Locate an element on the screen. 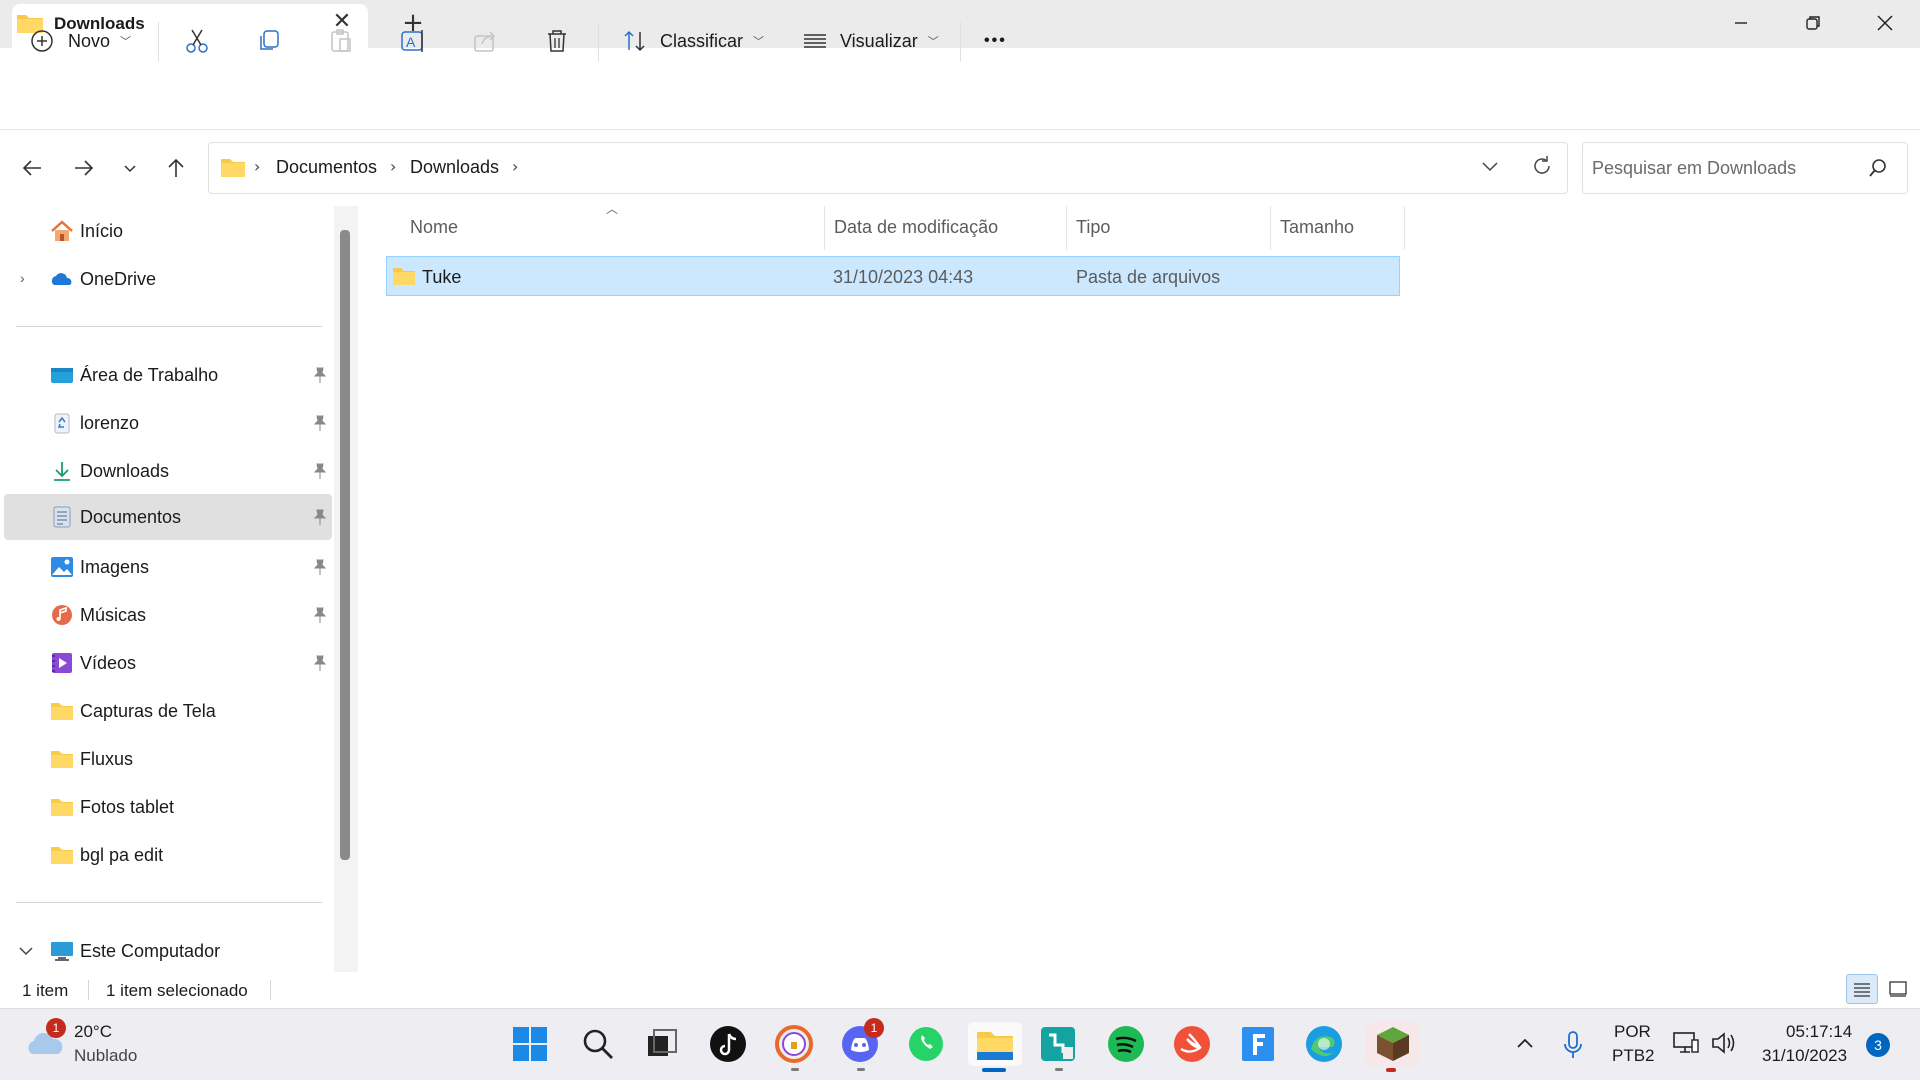  sidebar-item-area-de-trabalho: Área de Trabalho is located at coordinates (168, 375).